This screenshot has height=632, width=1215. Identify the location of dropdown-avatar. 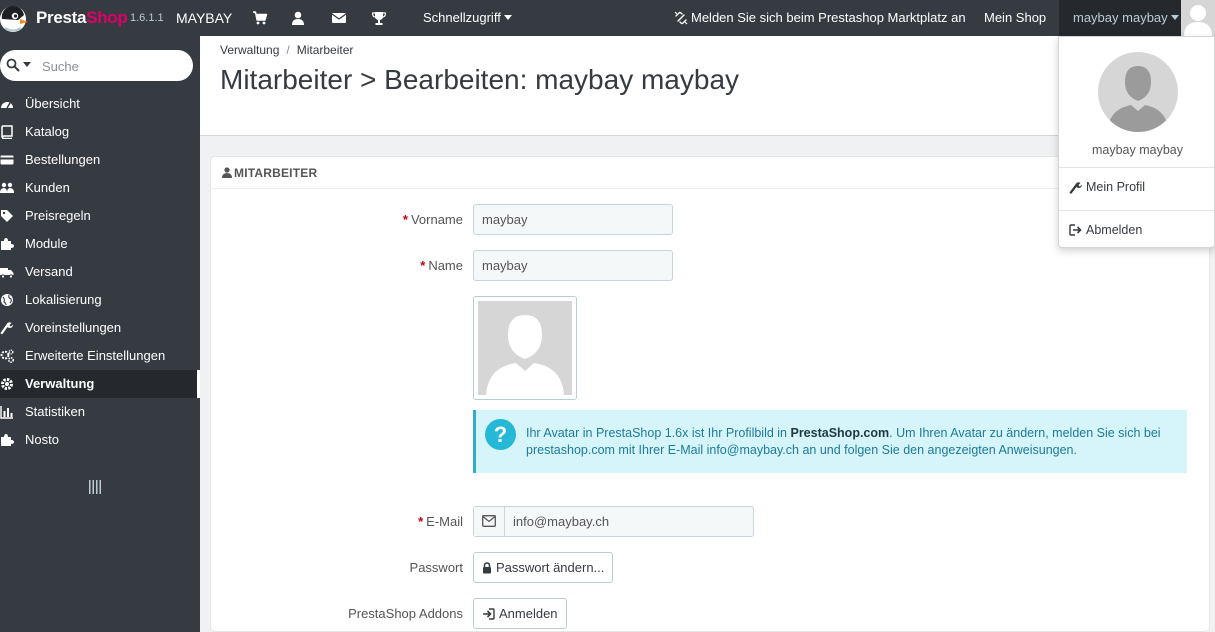
(1138, 92).